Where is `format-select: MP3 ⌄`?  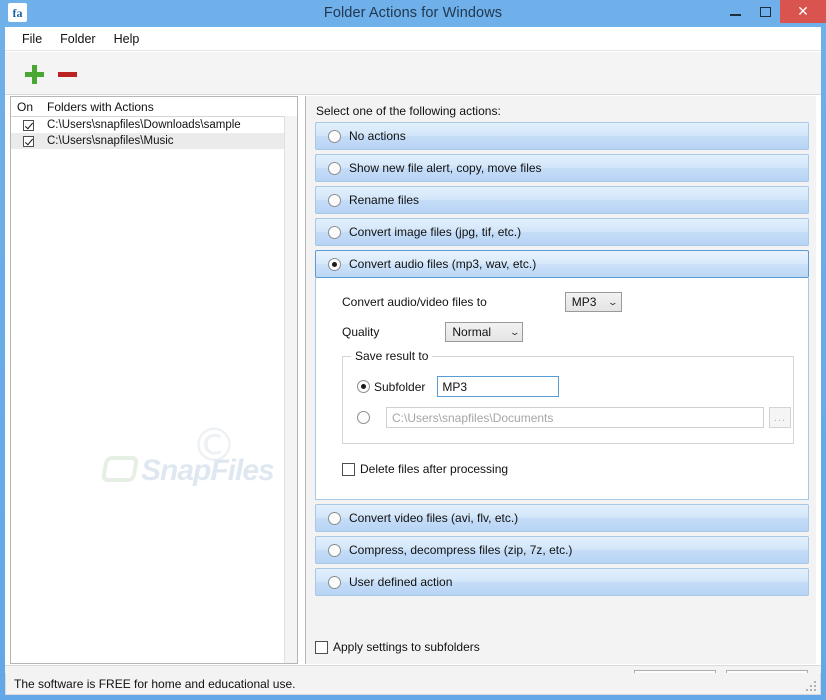
format-select: MP3 ⌄ is located at coordinates (593, 302).